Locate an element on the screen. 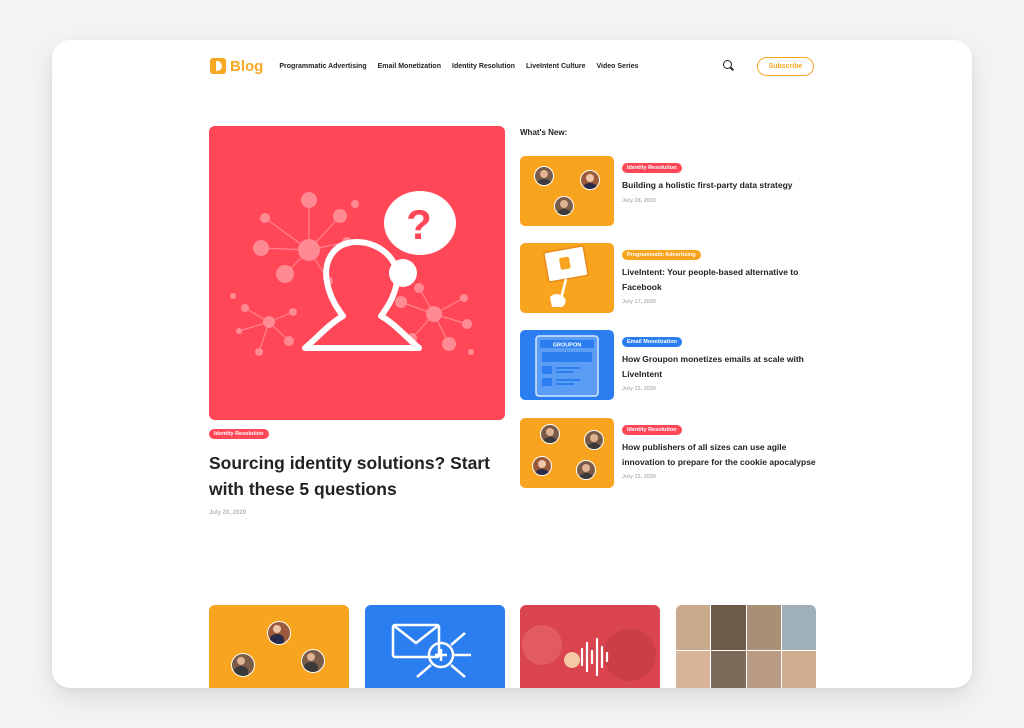 The image size is (1024, 728). nav-video-series: Video Series is located at coordinates (618, 66).